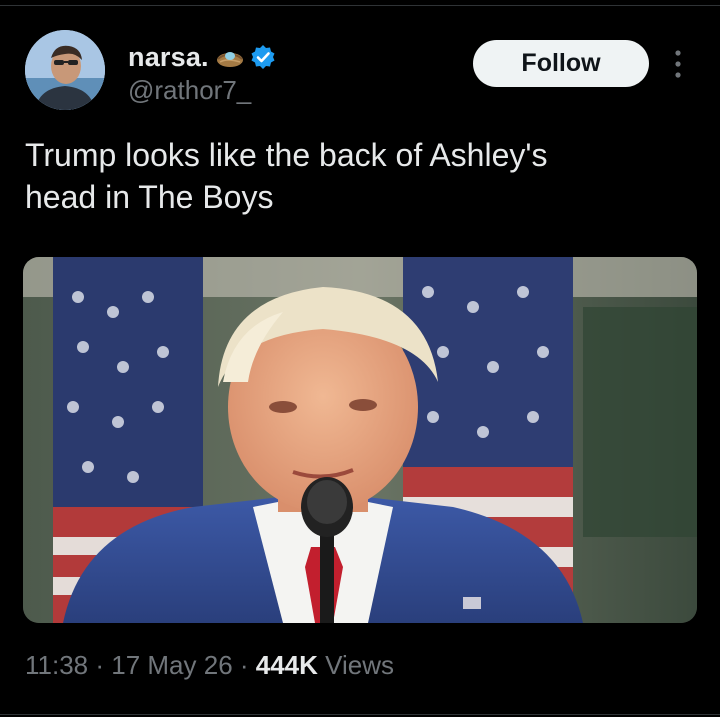 Image resolution: width=720 pixels, height=717 pixels. I want to click on follow-button: Follow, so click(561, 63).